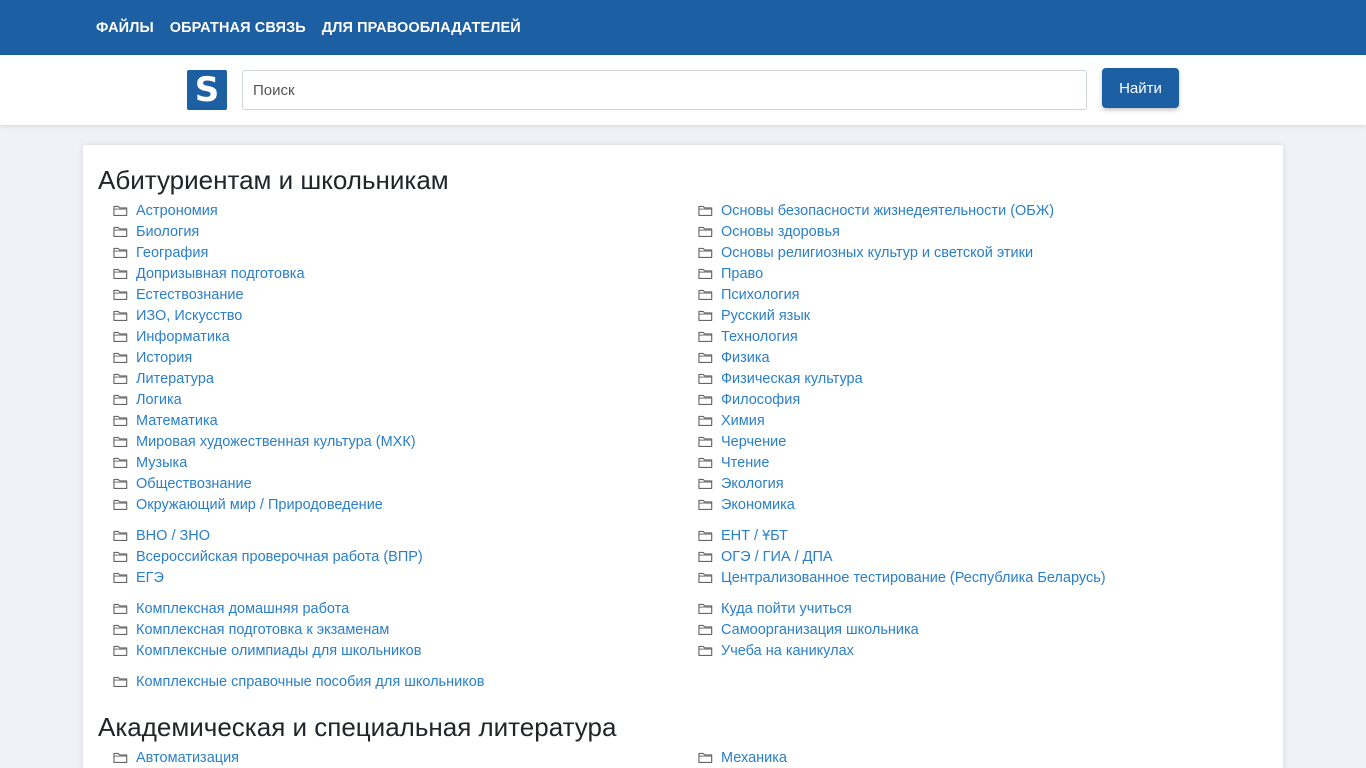  I want to click on category-item: Литература, so click(163, 378).